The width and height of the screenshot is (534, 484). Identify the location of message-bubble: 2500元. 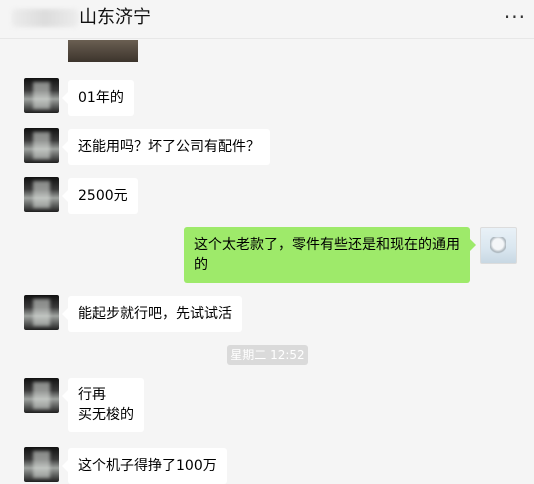
(100, 196).